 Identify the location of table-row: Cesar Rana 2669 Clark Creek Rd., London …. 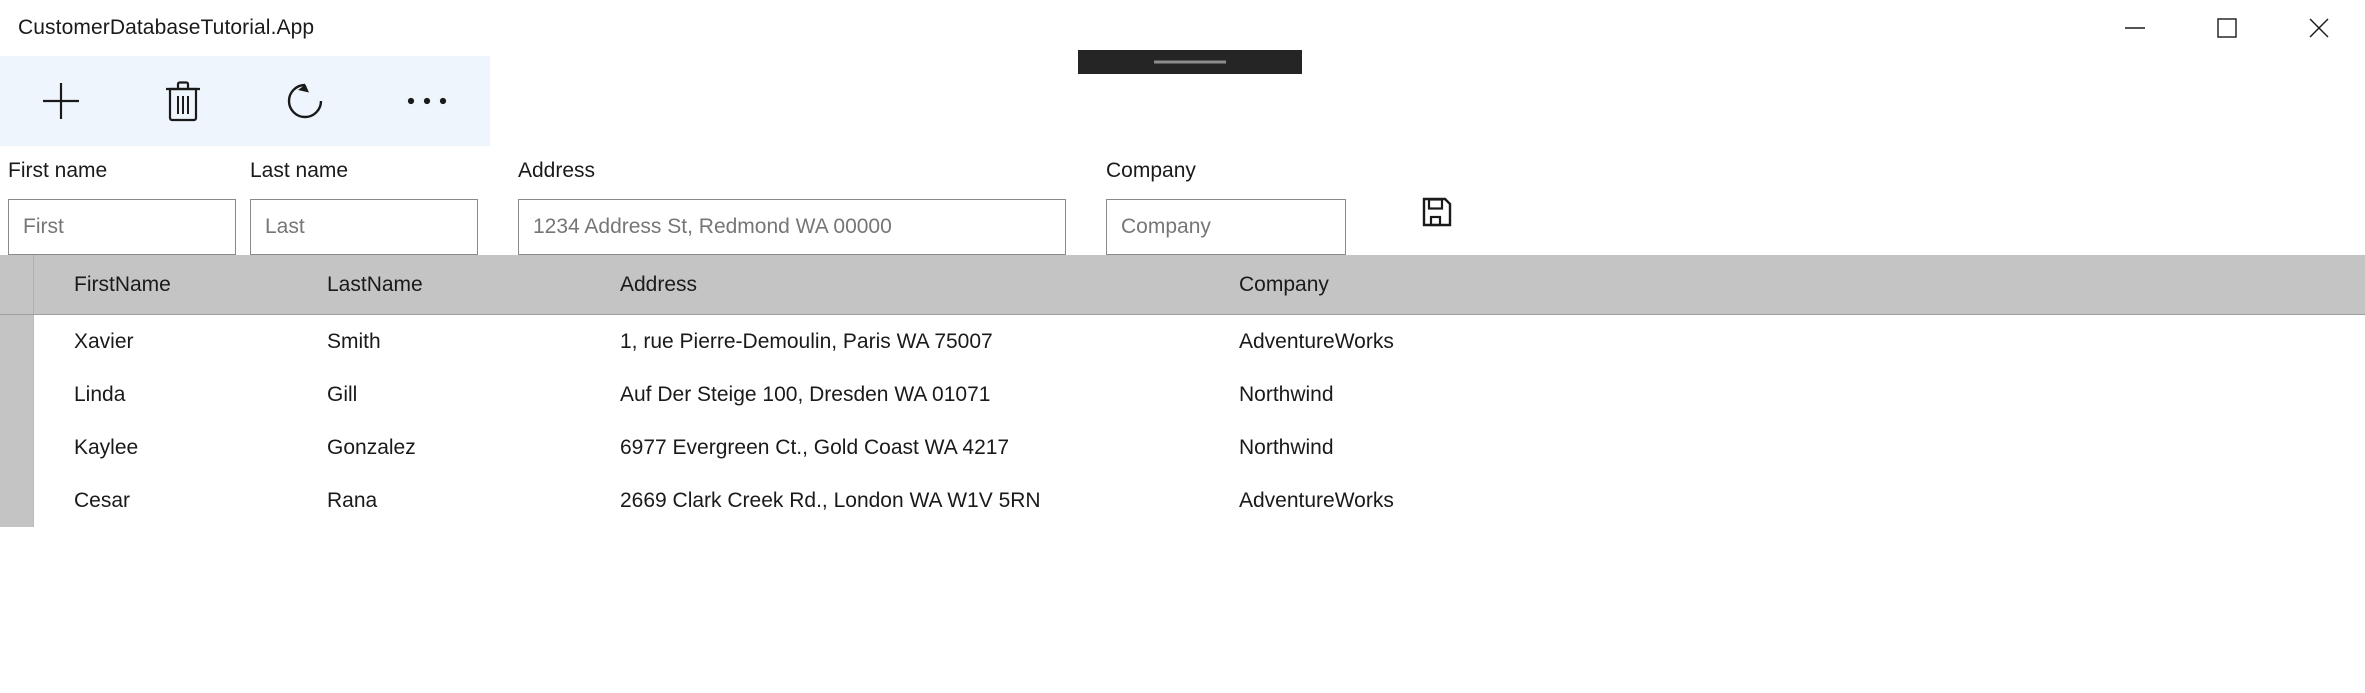
(1182, 500).